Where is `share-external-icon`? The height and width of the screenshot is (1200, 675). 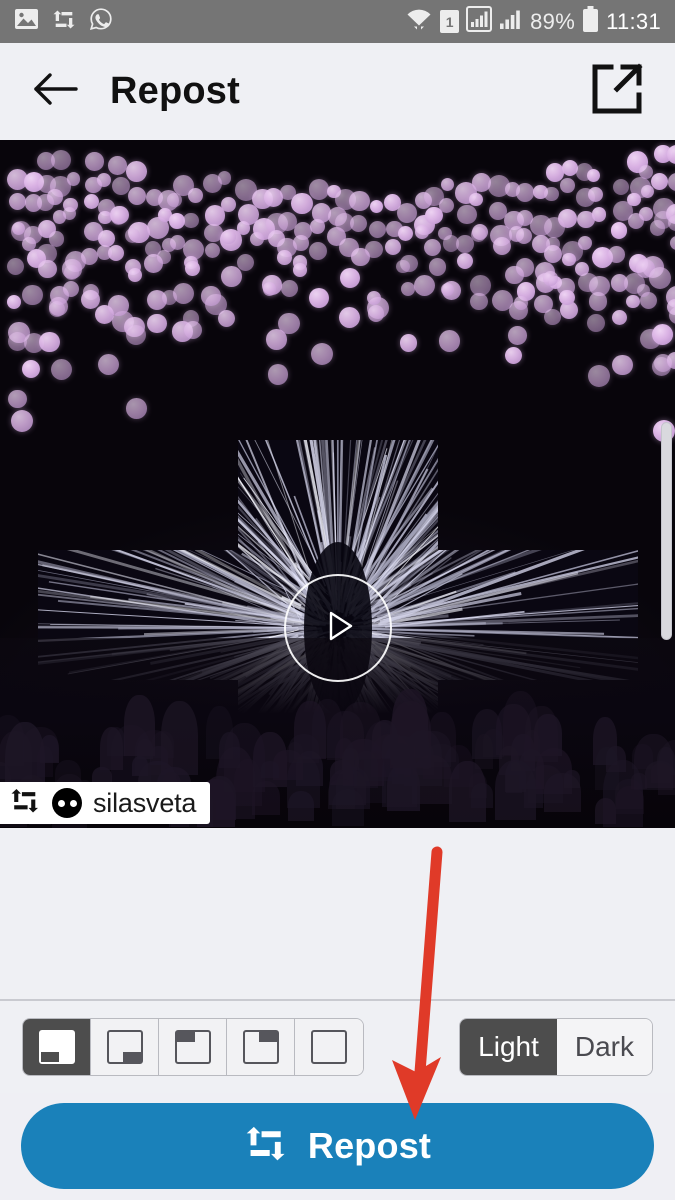 share-external-icon is located at coordinates (617, 91).